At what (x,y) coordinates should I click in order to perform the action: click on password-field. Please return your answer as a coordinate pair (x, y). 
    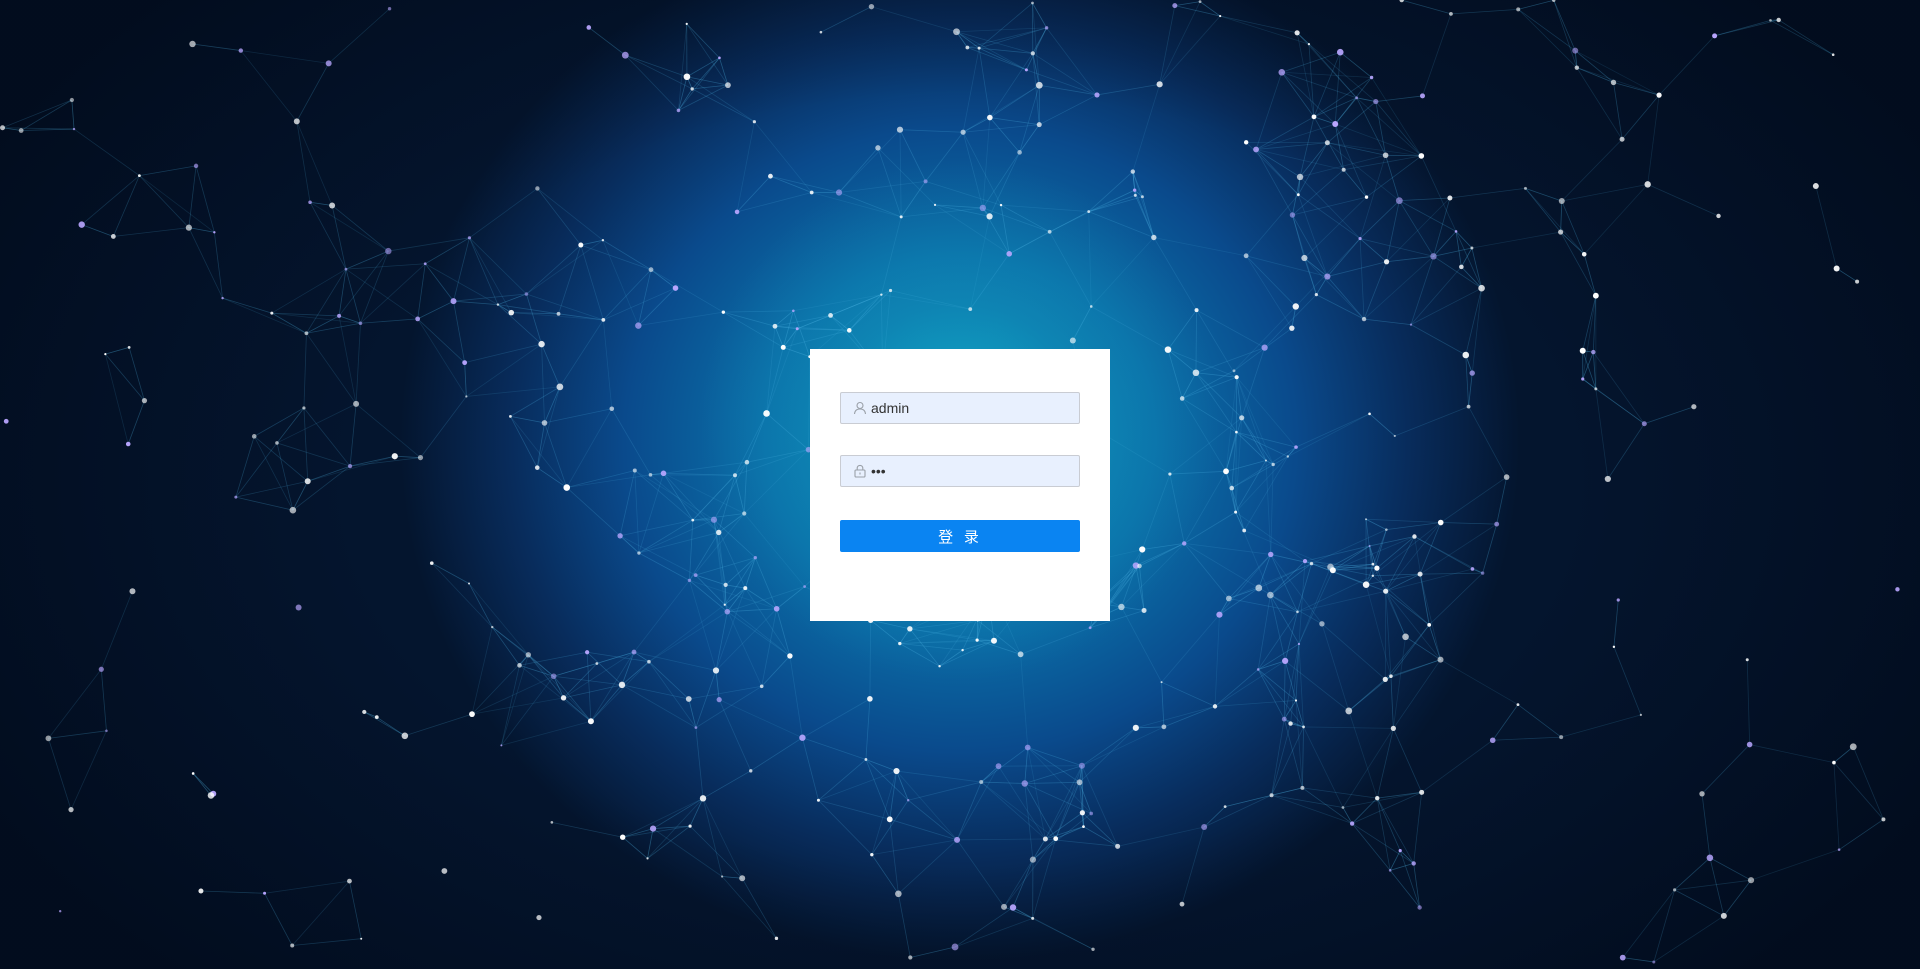
    Looking at the image, I should click on (960, 471).